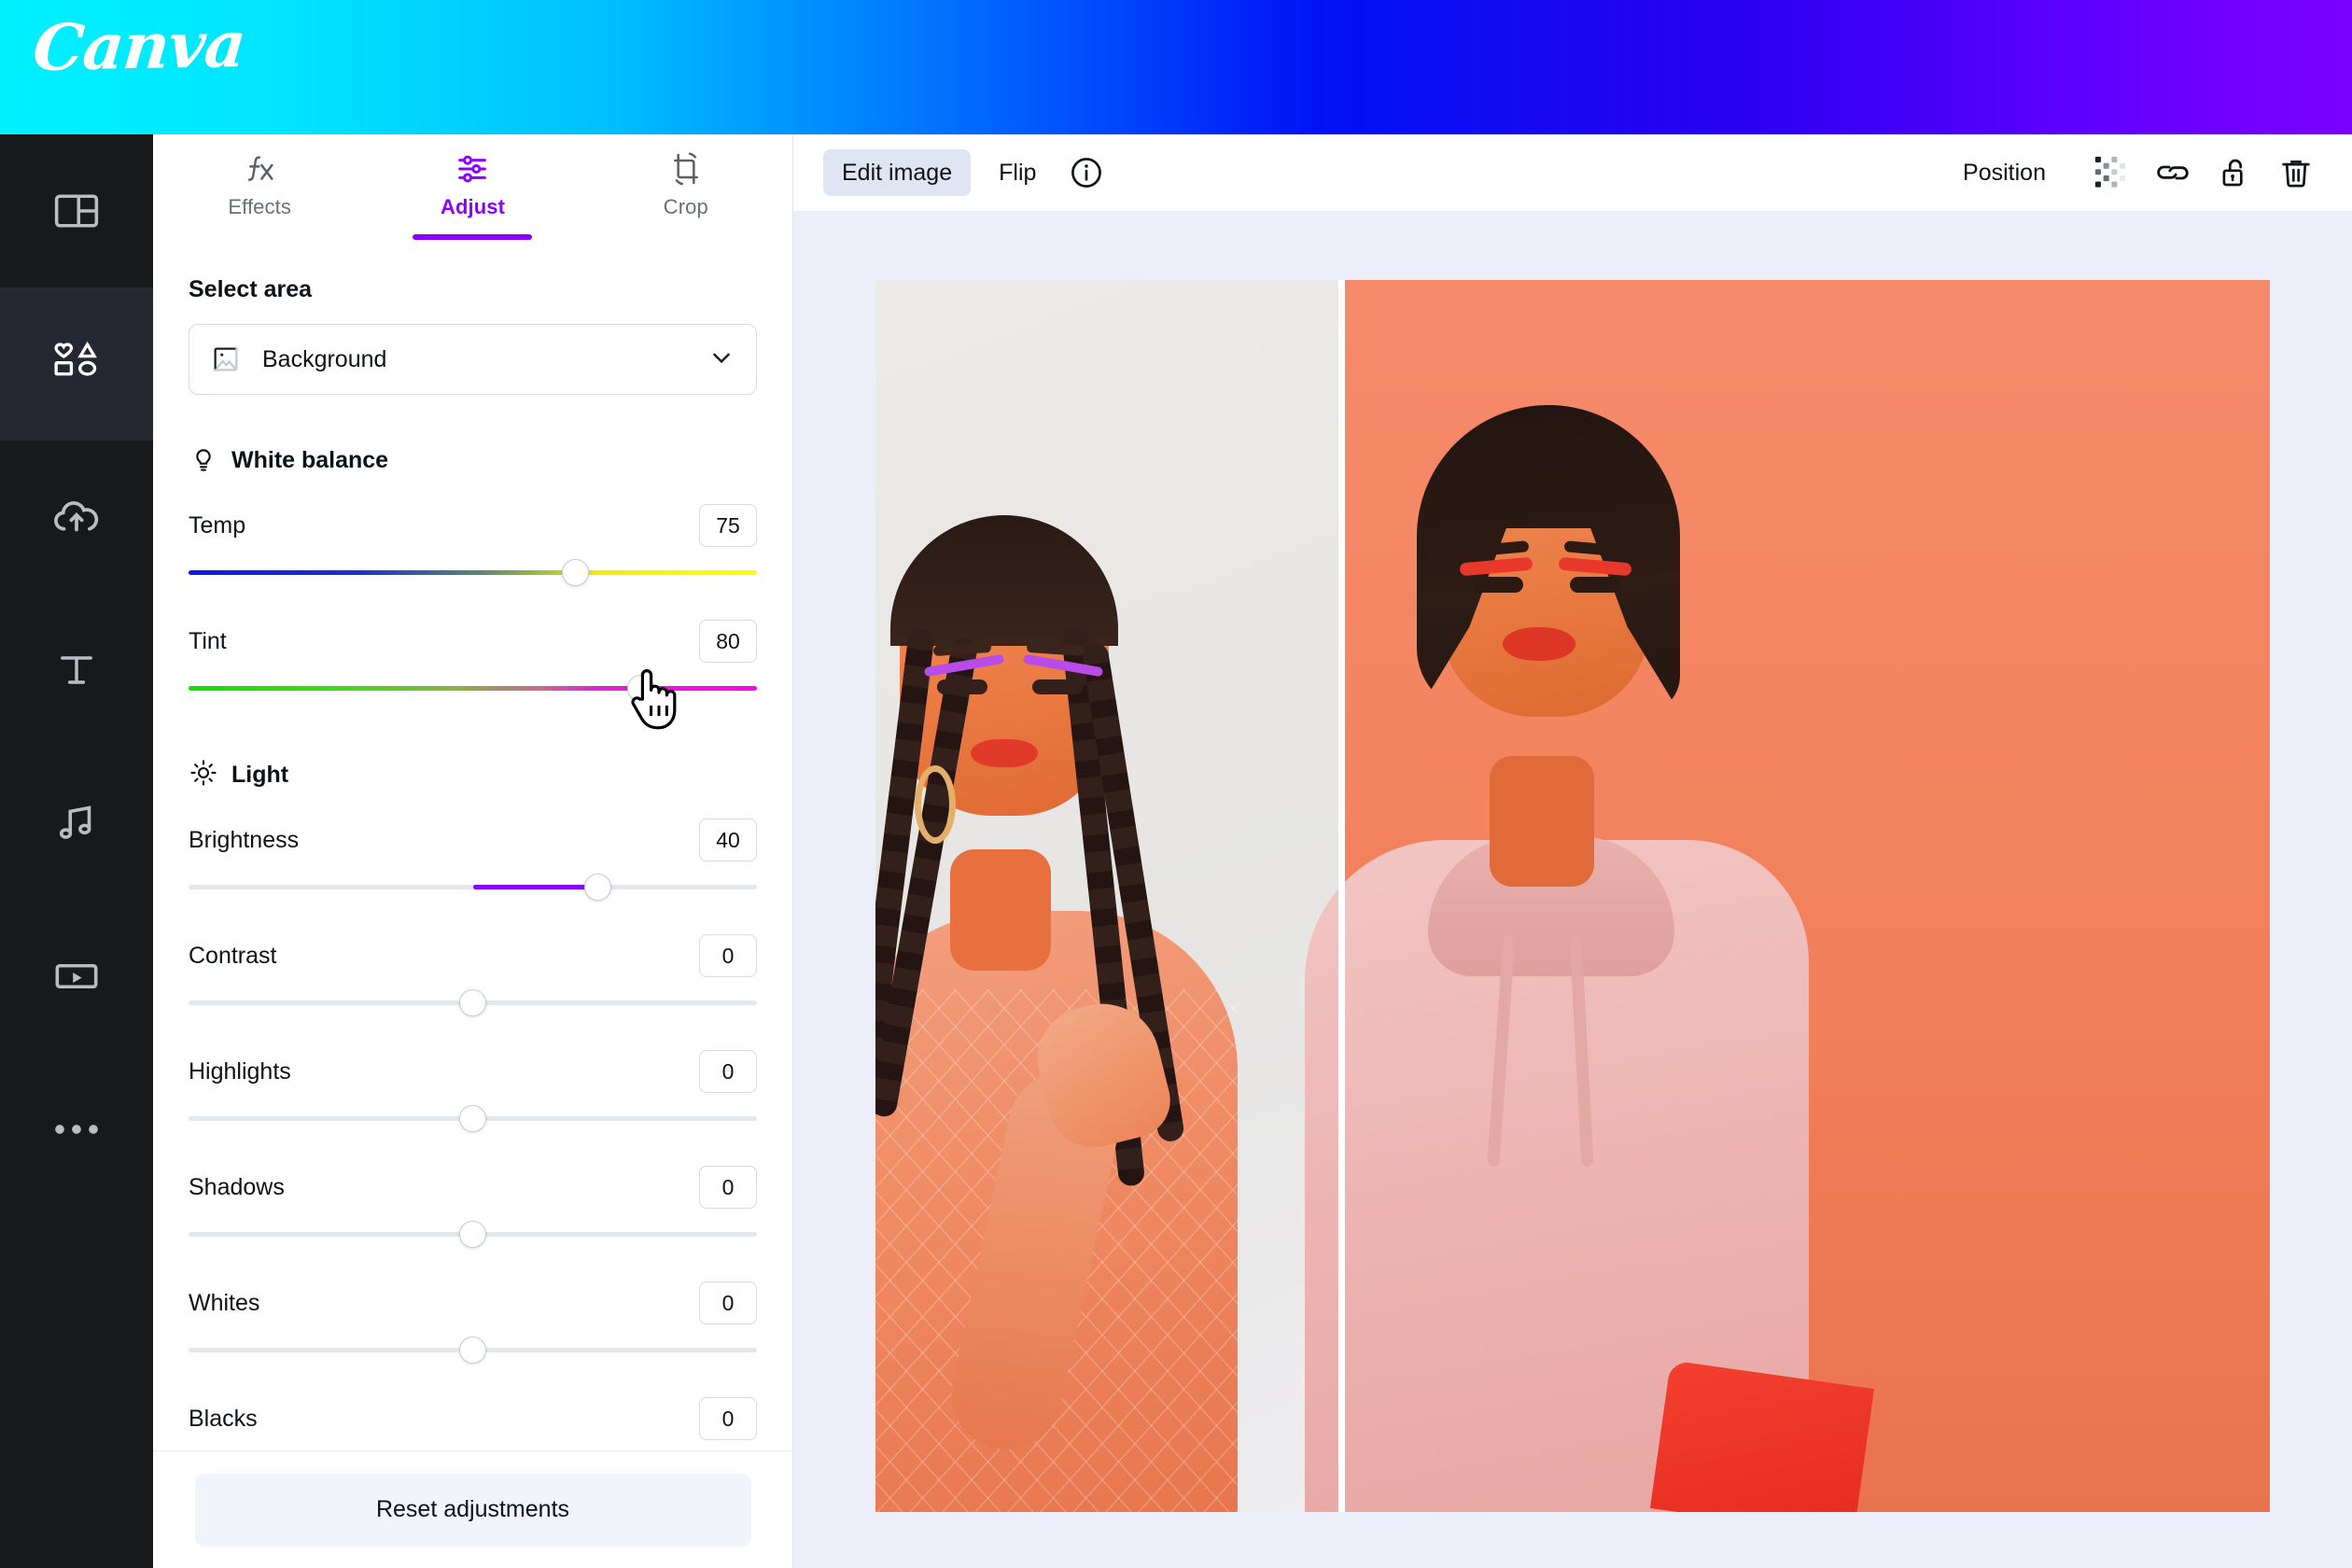 This screenshot has height=1568, width=2352. What do you see at coordinates (2005, 172) in the screenshot?
I see `position-button: Position` at bounding box center [2005, 172].